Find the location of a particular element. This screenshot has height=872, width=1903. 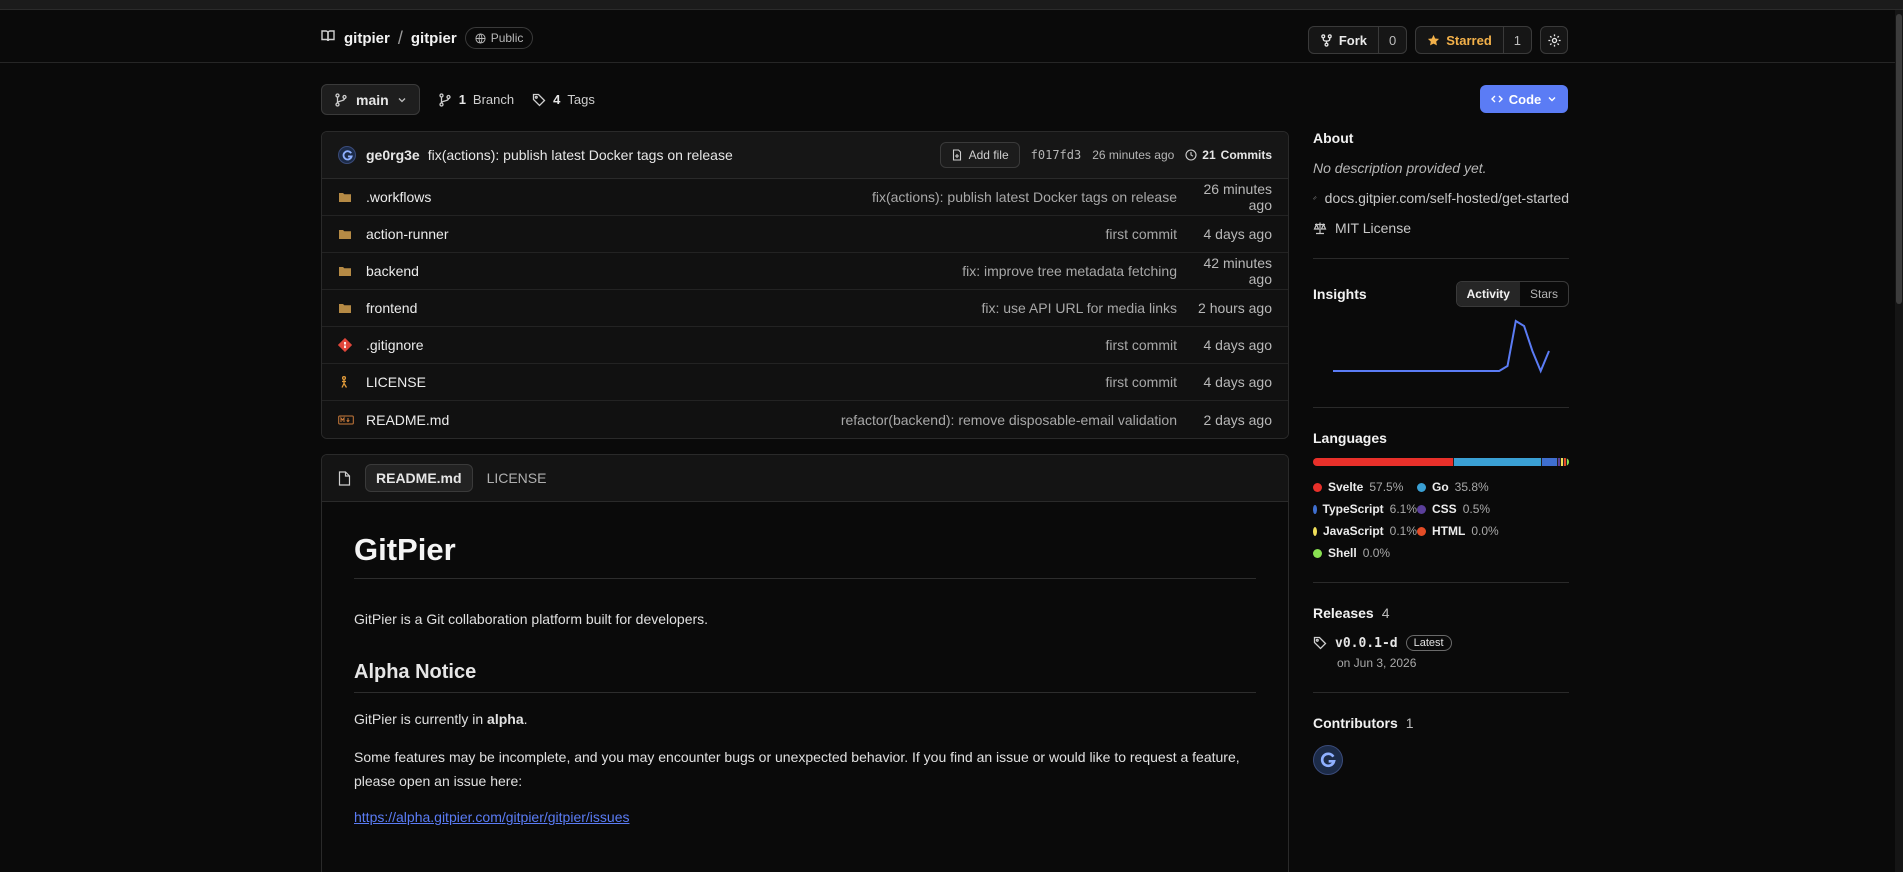

language-item-html: HTML 0.0% is located at coordinates (1477, 531).